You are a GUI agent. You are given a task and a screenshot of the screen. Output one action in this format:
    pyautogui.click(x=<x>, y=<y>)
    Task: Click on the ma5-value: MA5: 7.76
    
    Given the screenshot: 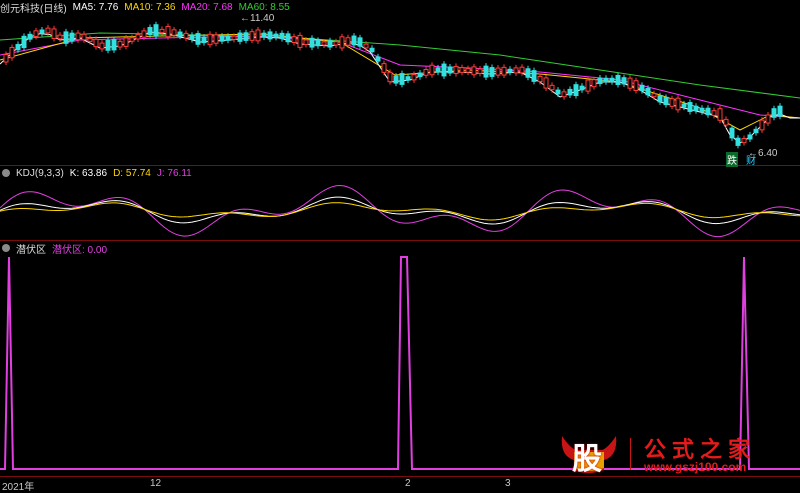 What is the action you would take?
    pyautogui.click(x=95, y=7)
    